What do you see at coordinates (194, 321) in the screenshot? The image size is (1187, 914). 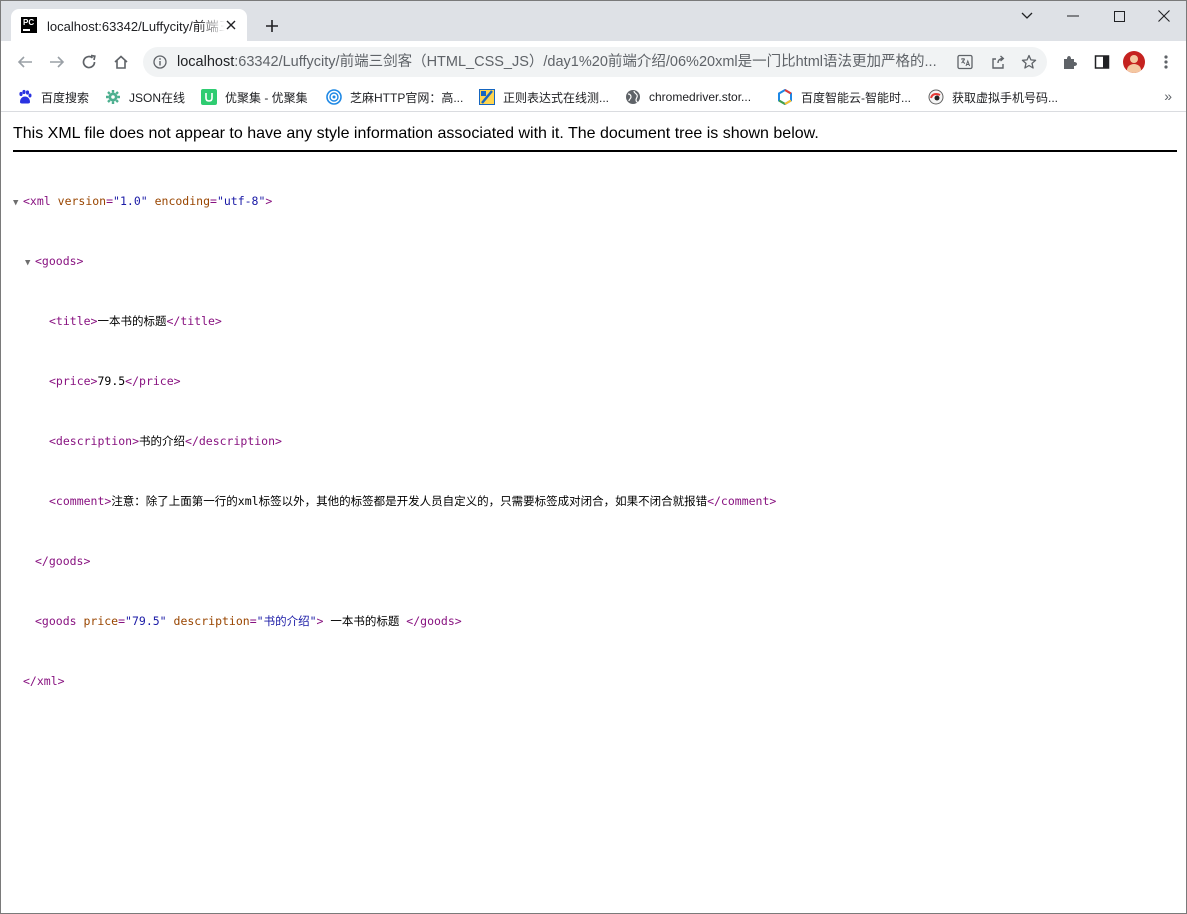 I see `xml-tag: </title>` at bounding box center [194, 321].